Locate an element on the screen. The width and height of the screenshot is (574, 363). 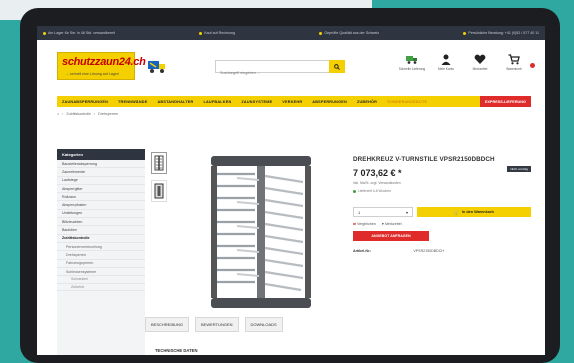
delivery-truck-icon is located at coordinates (156, 67).